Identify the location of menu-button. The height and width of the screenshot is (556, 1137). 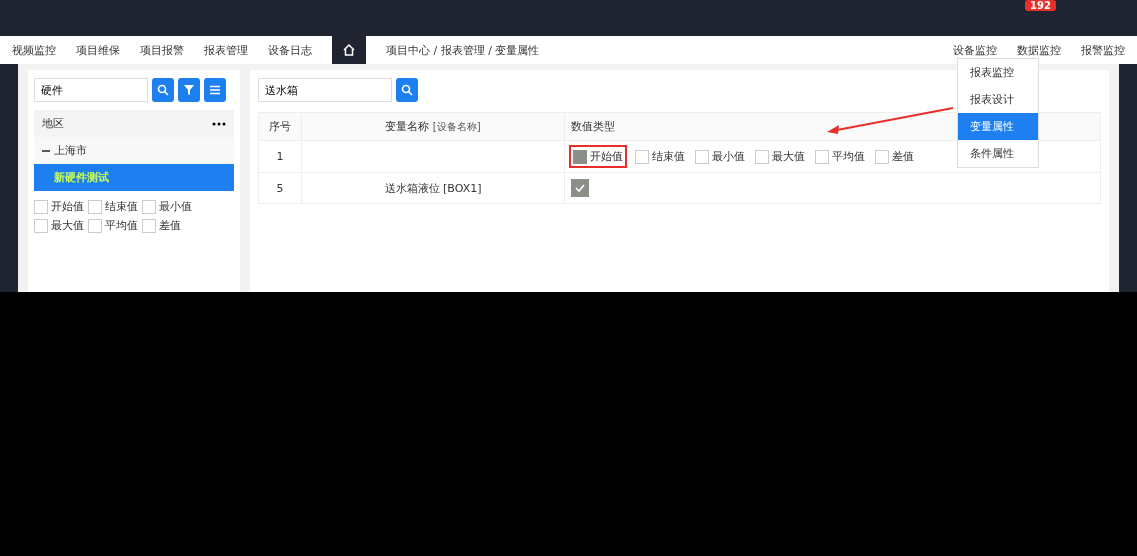
(215, 90).